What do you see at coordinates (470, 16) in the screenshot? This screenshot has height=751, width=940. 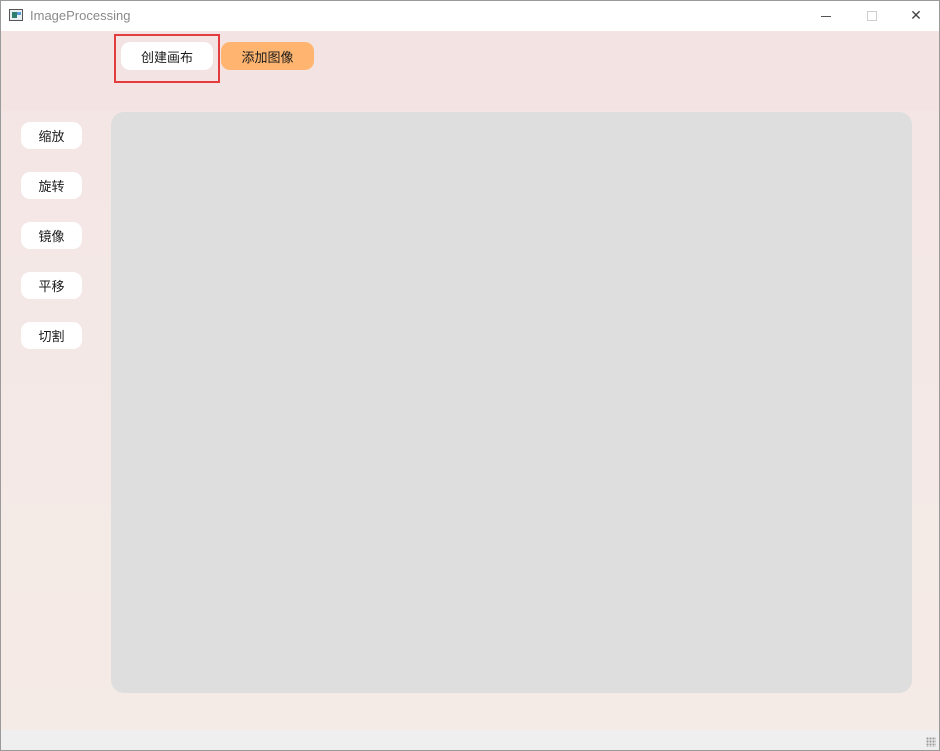 I see `title-bar: ImageProcessing ✕` at bounding box center [470, 16].